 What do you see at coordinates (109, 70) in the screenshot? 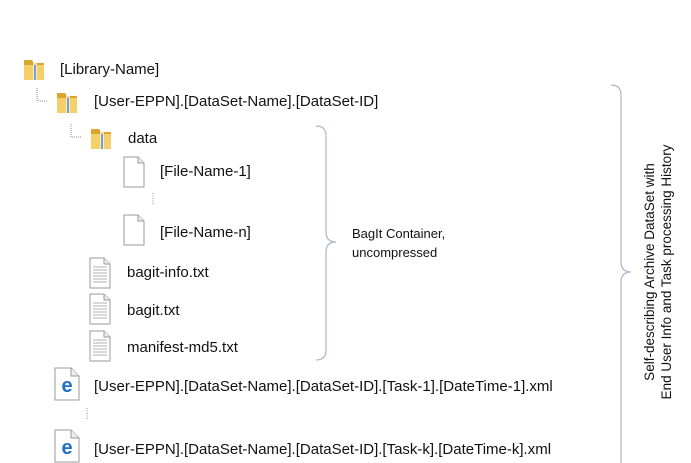
I see `library-label: [Library-Name]` at bounding box center [109, 70].